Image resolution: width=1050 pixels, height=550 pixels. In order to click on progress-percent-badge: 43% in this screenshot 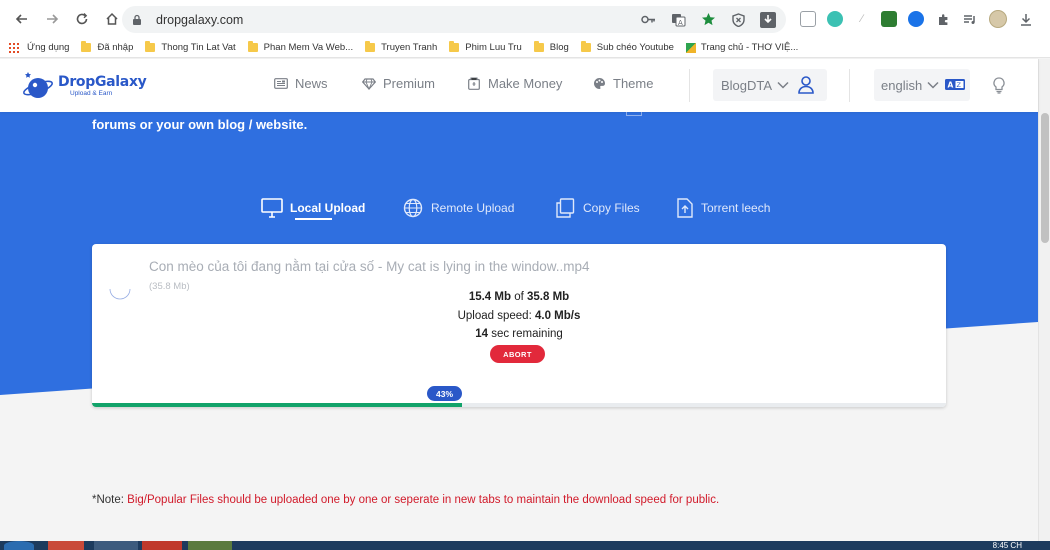, I will do `click(444, 393)`.